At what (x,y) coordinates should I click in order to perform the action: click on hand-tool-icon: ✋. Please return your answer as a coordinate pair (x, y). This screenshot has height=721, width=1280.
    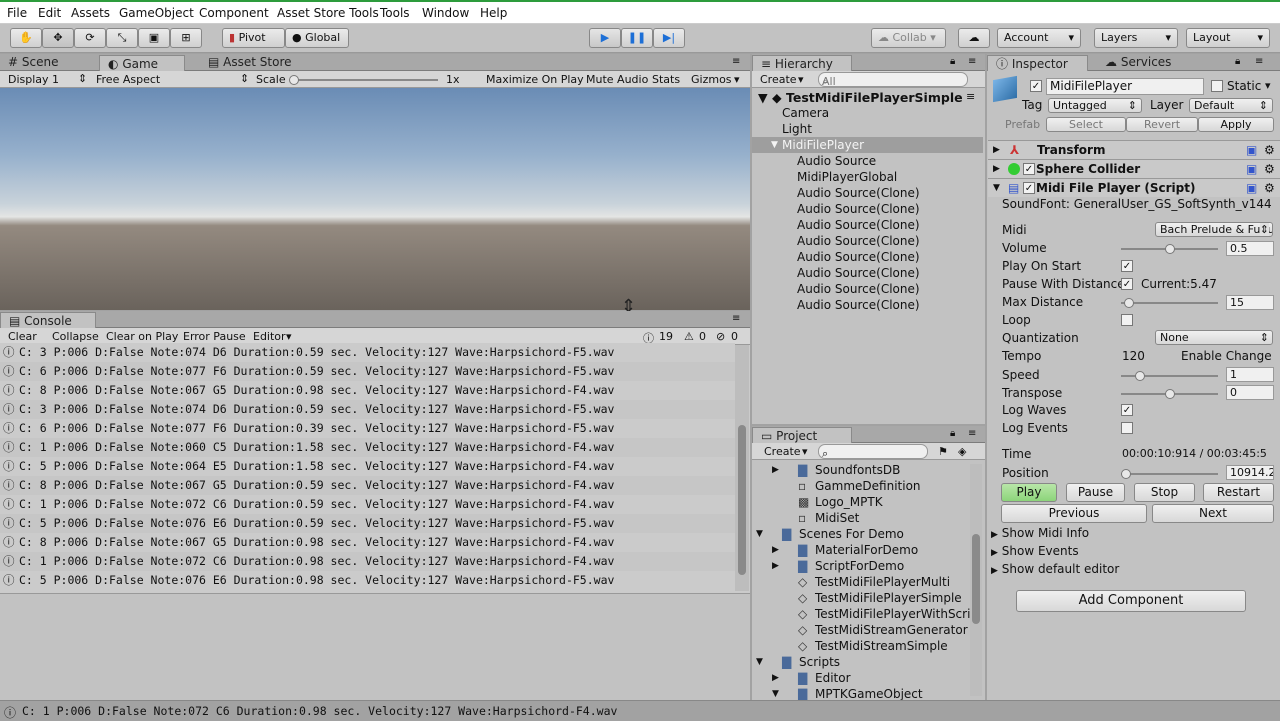
    Looking at the image, I should click on (26, 38).